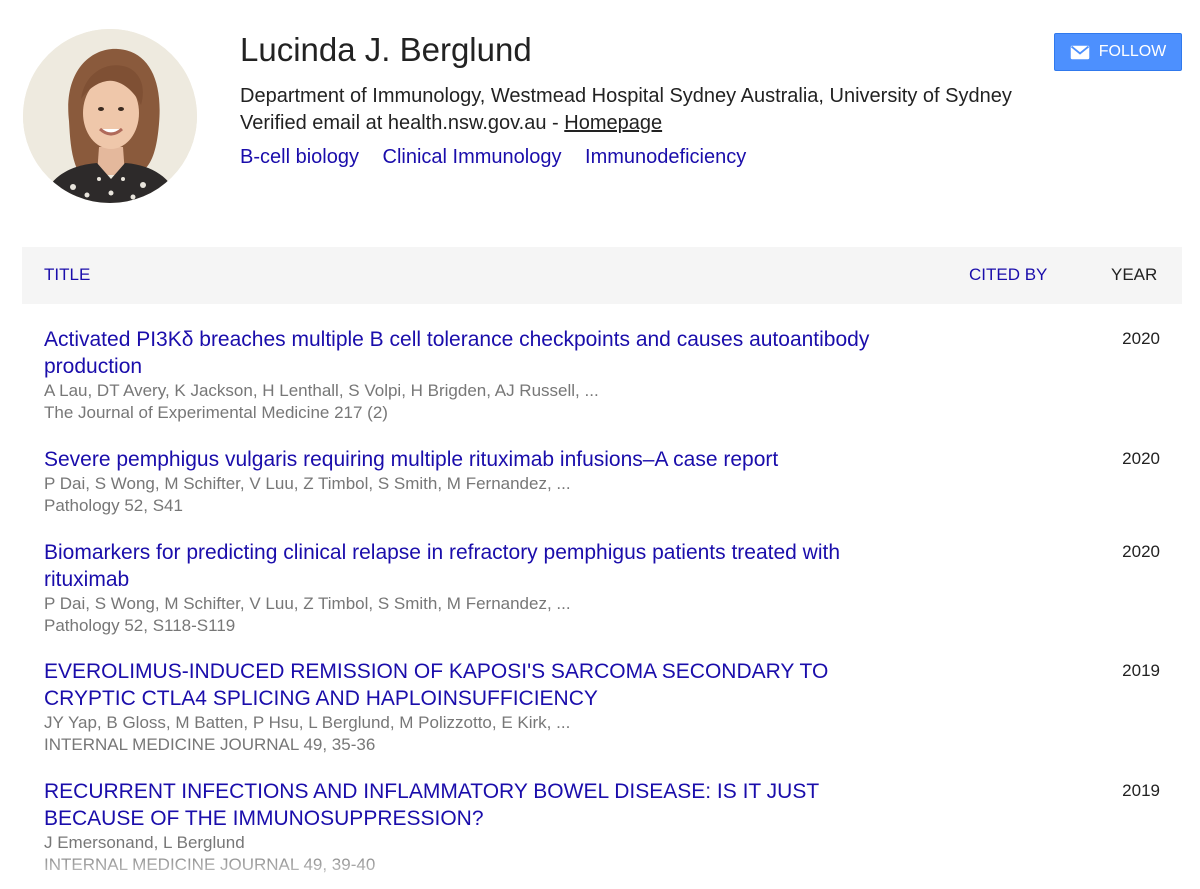 Image resolution: width=1200 pixels, height=889 pixels. I want to click on interest-link-immunodeficiency: Immunodeficiency, so click(665, 157).